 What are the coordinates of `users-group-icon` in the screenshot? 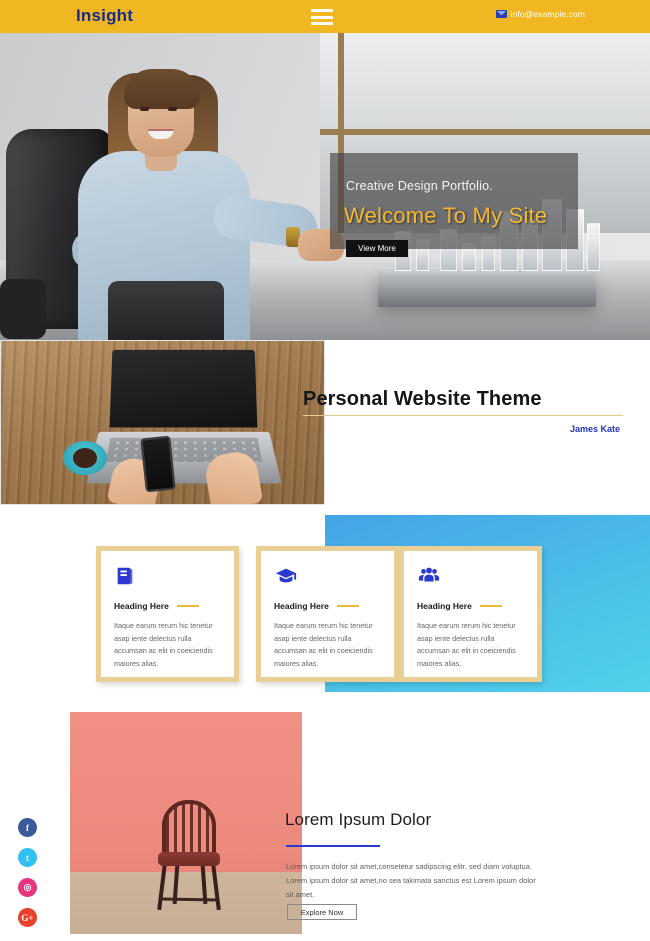 It's located at (470, 578).